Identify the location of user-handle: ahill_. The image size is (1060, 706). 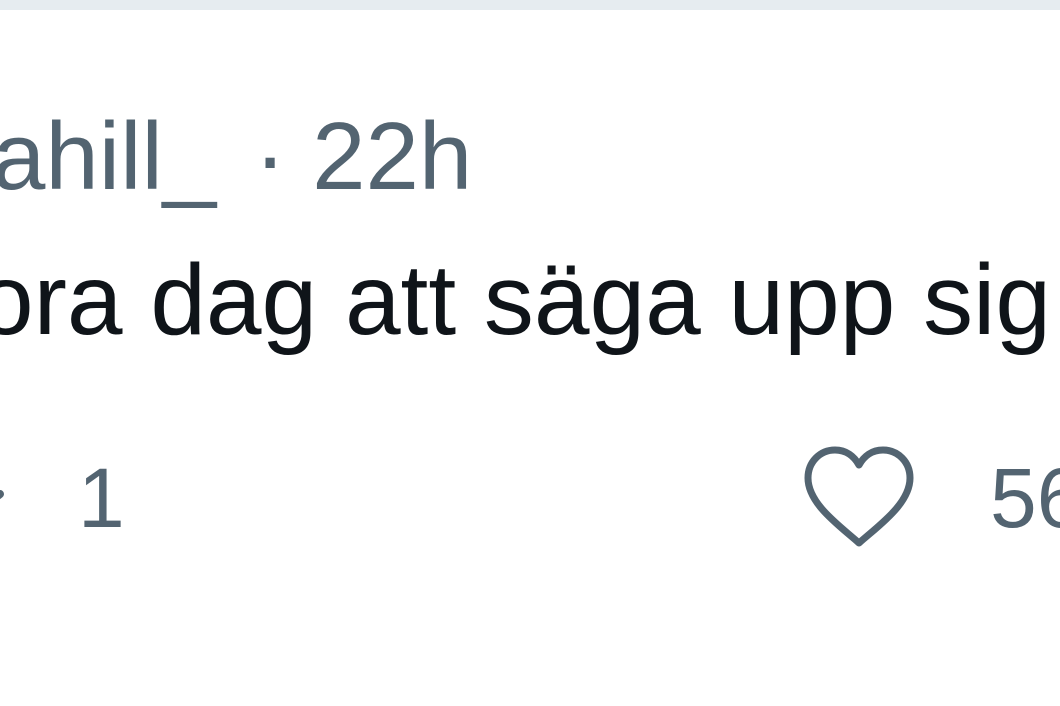
(108, 156).